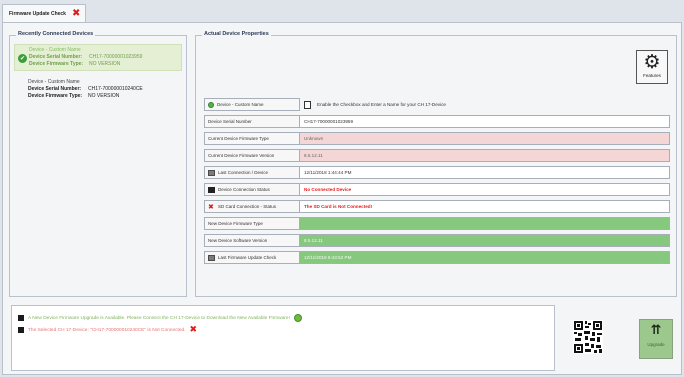 The height and width of the screenshot is (377, 684). I want to click on serial-value: CH17-70000001023959, so click(116, 57).